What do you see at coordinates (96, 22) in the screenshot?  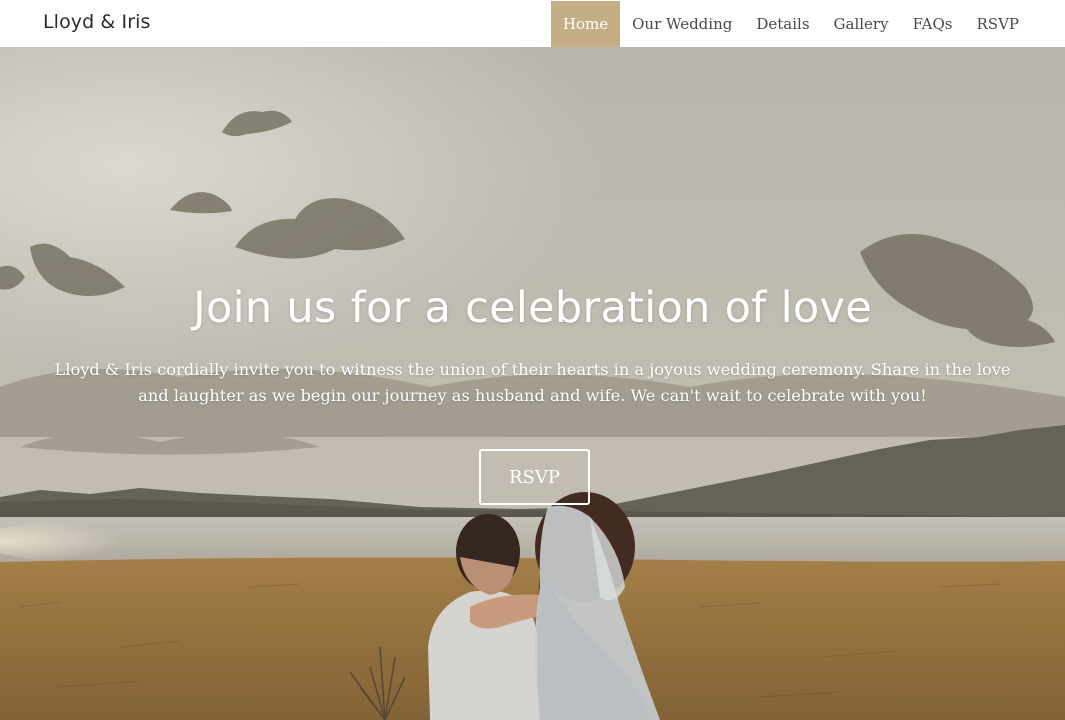 I see `brand-logo: Lloyd & Iris` at bounding box center [96, 22].